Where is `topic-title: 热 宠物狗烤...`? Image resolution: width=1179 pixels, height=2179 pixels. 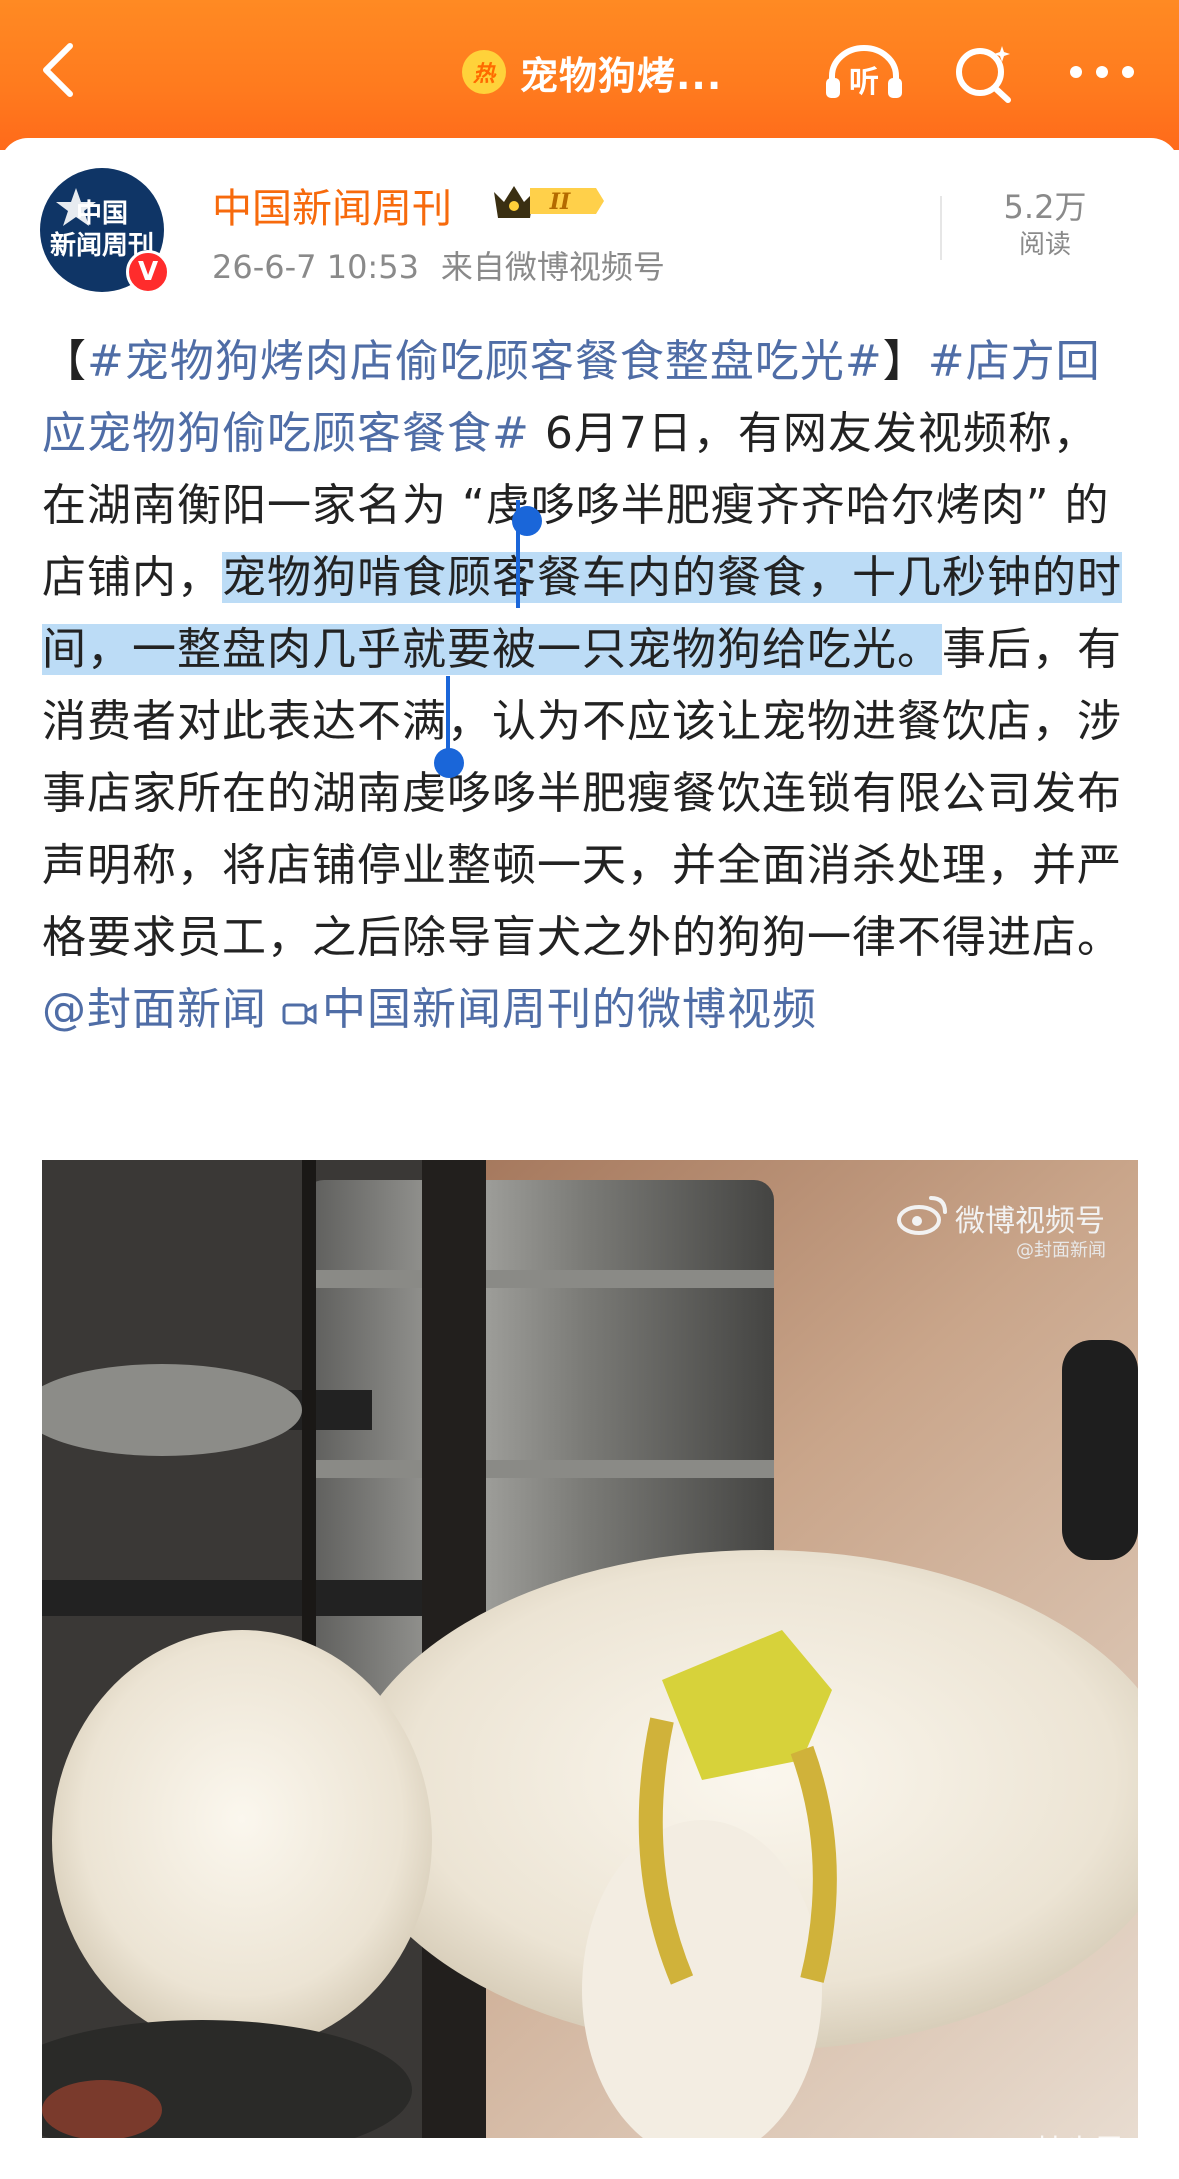
topic-title: 热 宠物狗烤... is located at coordinates (592, 72).